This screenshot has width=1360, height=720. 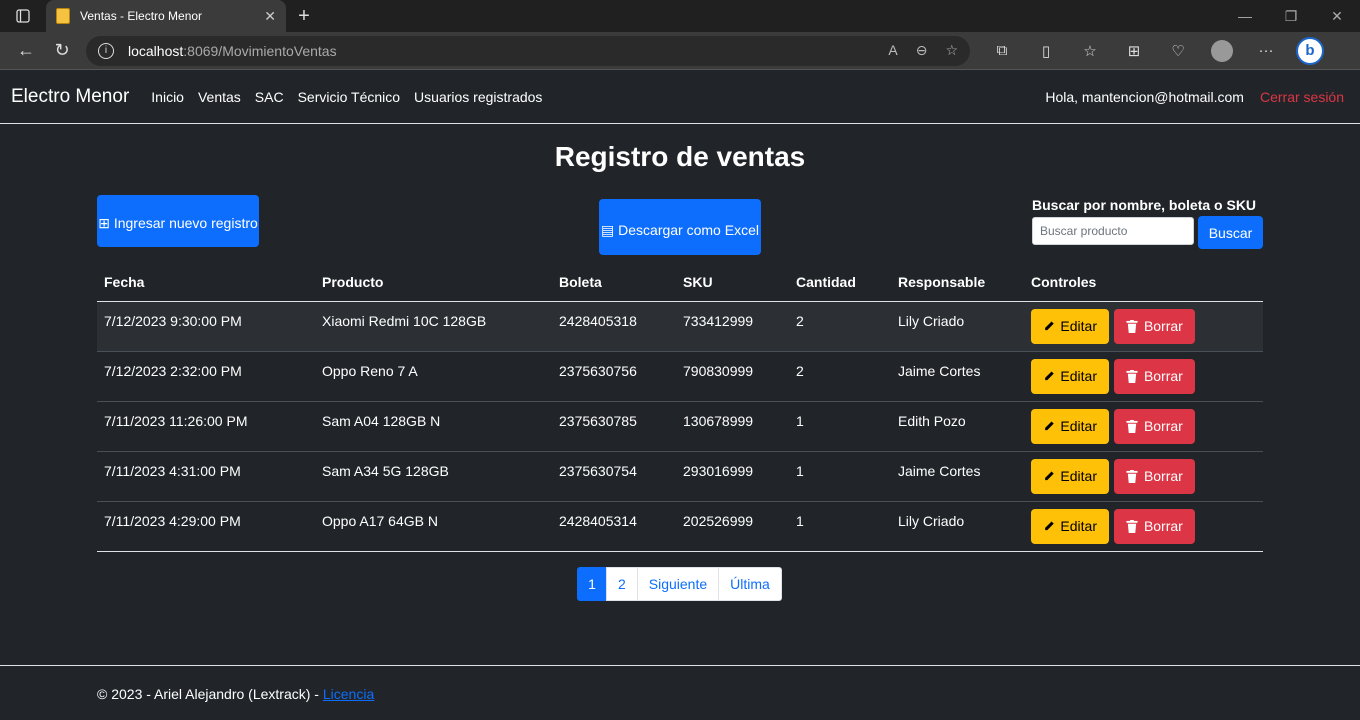 What do you see at coordinates (1266, 51) in the screenshot?
I see `more-icon: ···` at bounding box center [1266, 51].